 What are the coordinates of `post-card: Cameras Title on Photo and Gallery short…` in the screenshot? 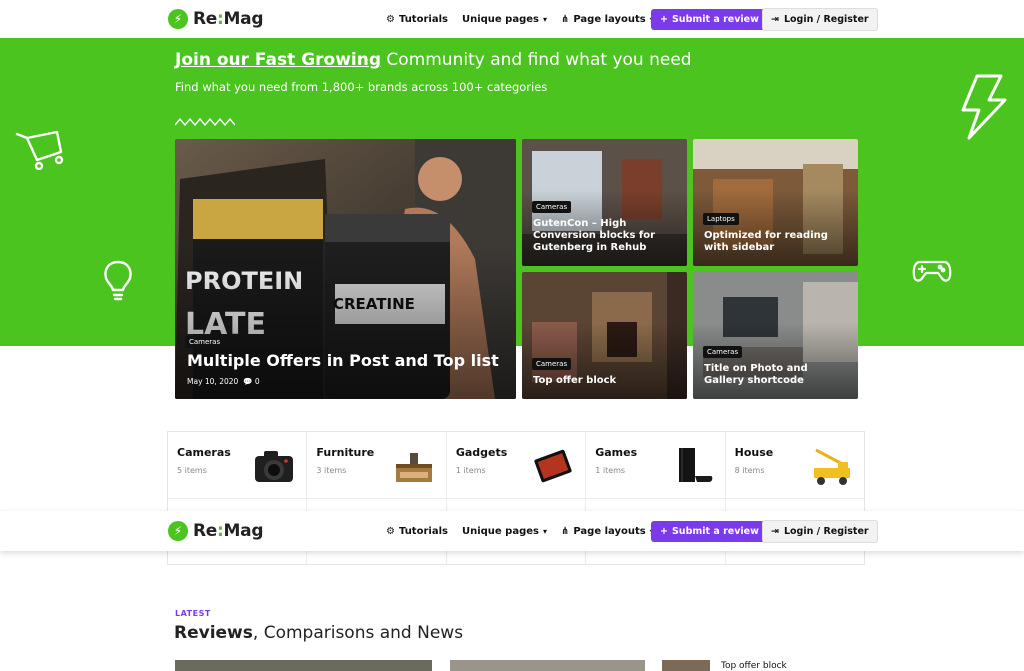 It's located at (775, 335).